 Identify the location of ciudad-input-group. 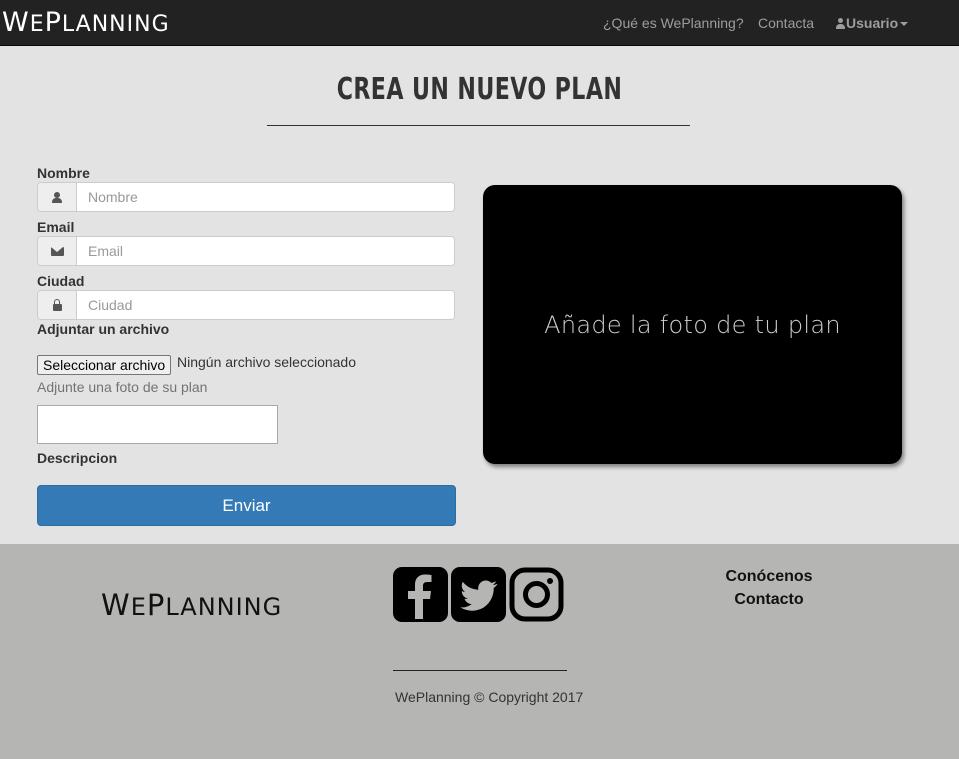
(246, 305).